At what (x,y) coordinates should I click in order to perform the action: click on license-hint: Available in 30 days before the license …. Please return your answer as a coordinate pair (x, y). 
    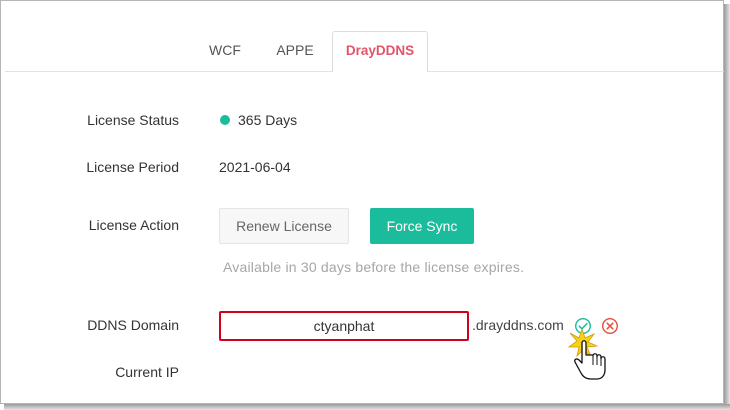
    Looking at the image, I should click on (374, 267).